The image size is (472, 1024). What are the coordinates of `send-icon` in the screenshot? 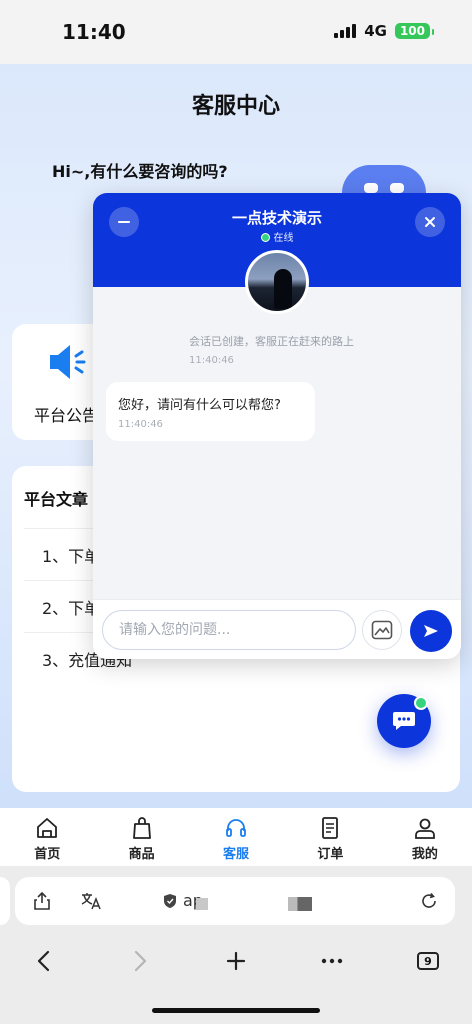 It's located at (431, 631).